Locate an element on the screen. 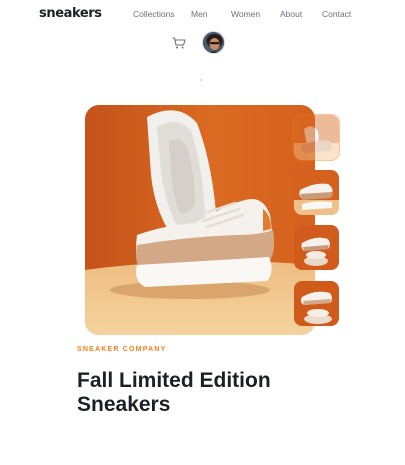  main-nav: Collections Men Women About Contact is located at coordinates (202, 15).